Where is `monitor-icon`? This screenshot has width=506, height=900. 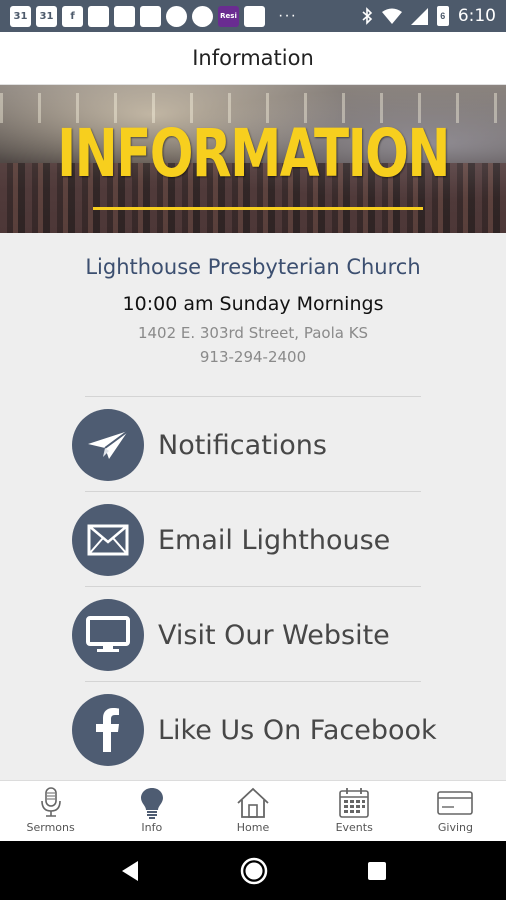
monitor-icon is located at coordinates (108, 634).